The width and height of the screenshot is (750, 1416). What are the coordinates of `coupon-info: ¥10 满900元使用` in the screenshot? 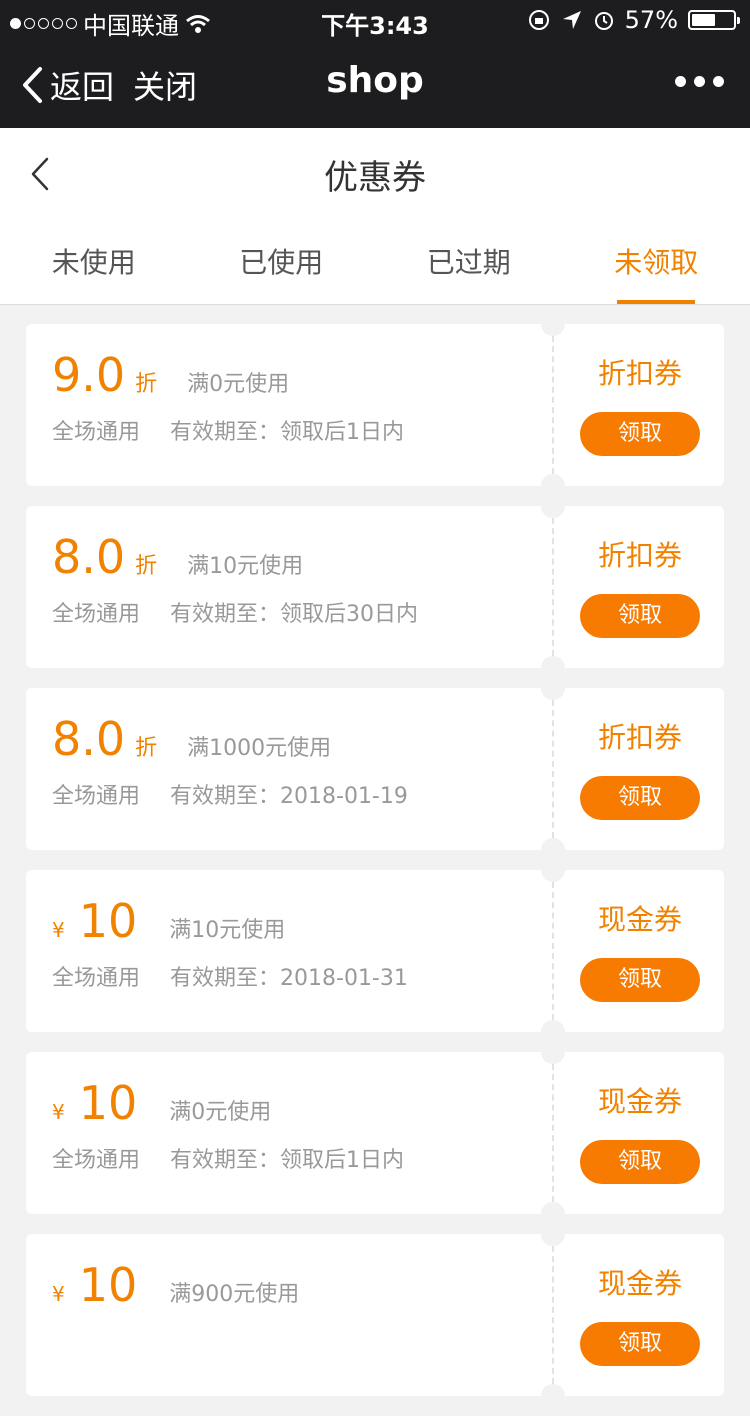 It's located at (175, 1291).